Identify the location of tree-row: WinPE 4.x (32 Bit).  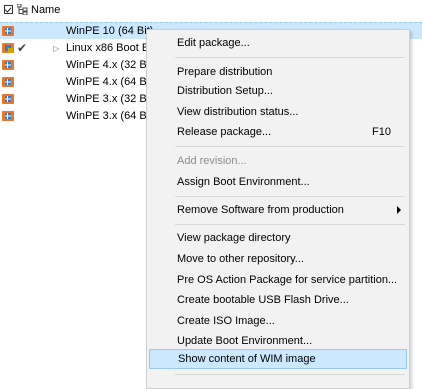
(80, 65).